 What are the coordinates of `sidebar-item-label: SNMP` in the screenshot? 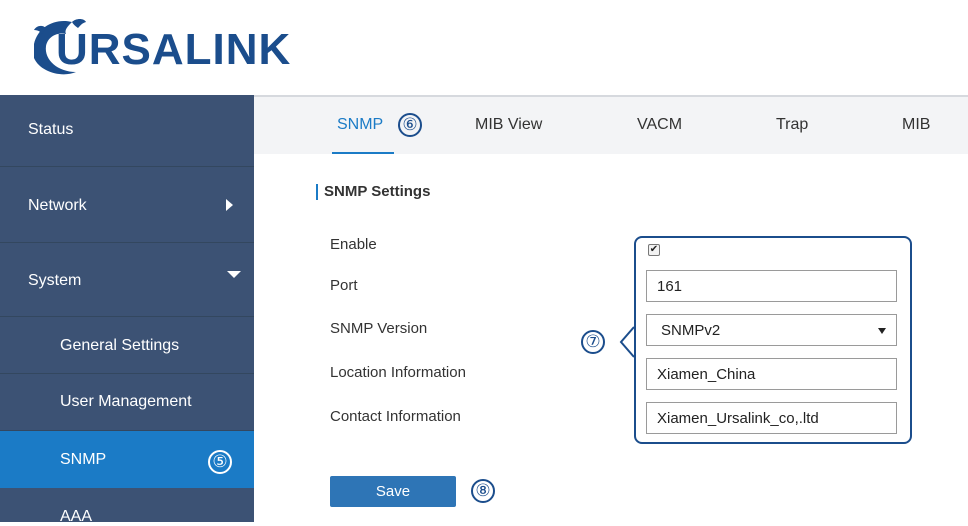 It's located at (83, 459).